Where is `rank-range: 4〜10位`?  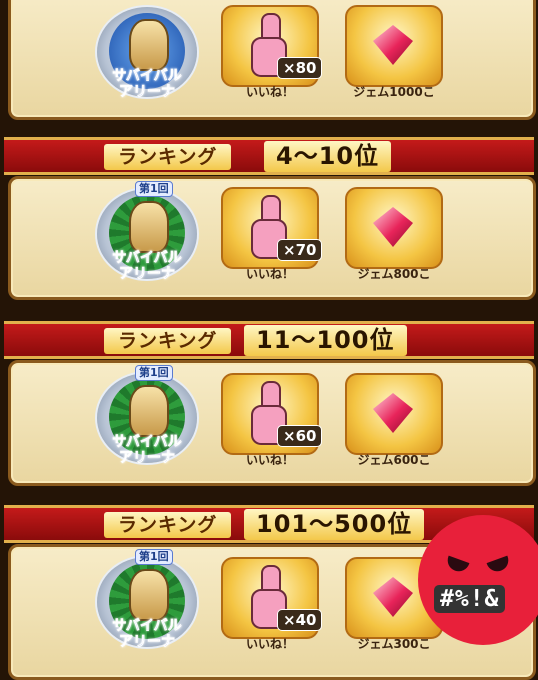 rank-range: 4〜10位 is located at coordinates (328, 156).